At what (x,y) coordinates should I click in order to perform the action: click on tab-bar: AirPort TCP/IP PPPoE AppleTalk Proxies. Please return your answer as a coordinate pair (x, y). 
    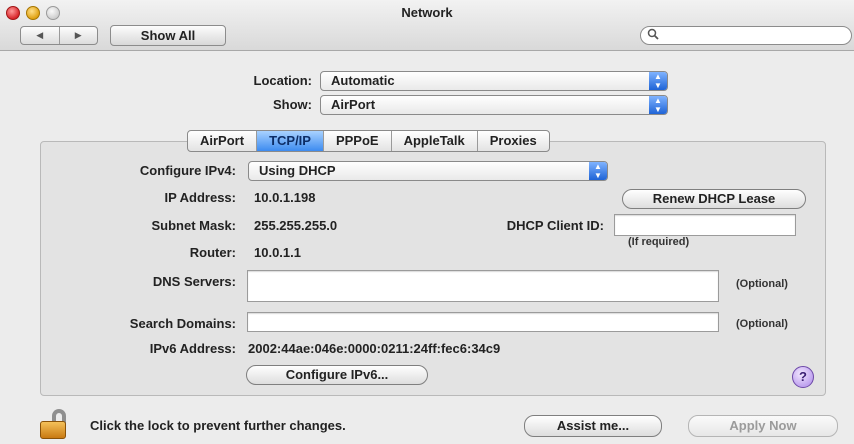
    Looking at the image, I should click on (368, 141).